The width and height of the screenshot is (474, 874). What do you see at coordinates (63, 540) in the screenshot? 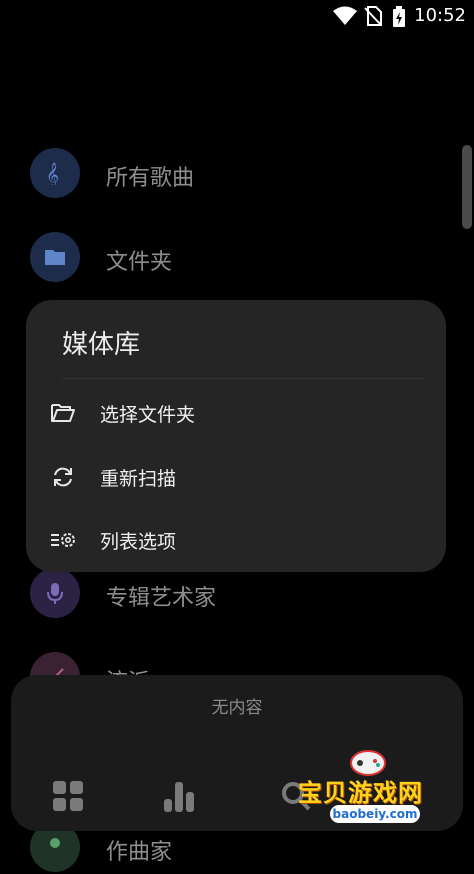
I see `list-settings-icon` at bounding box center [63, 540].